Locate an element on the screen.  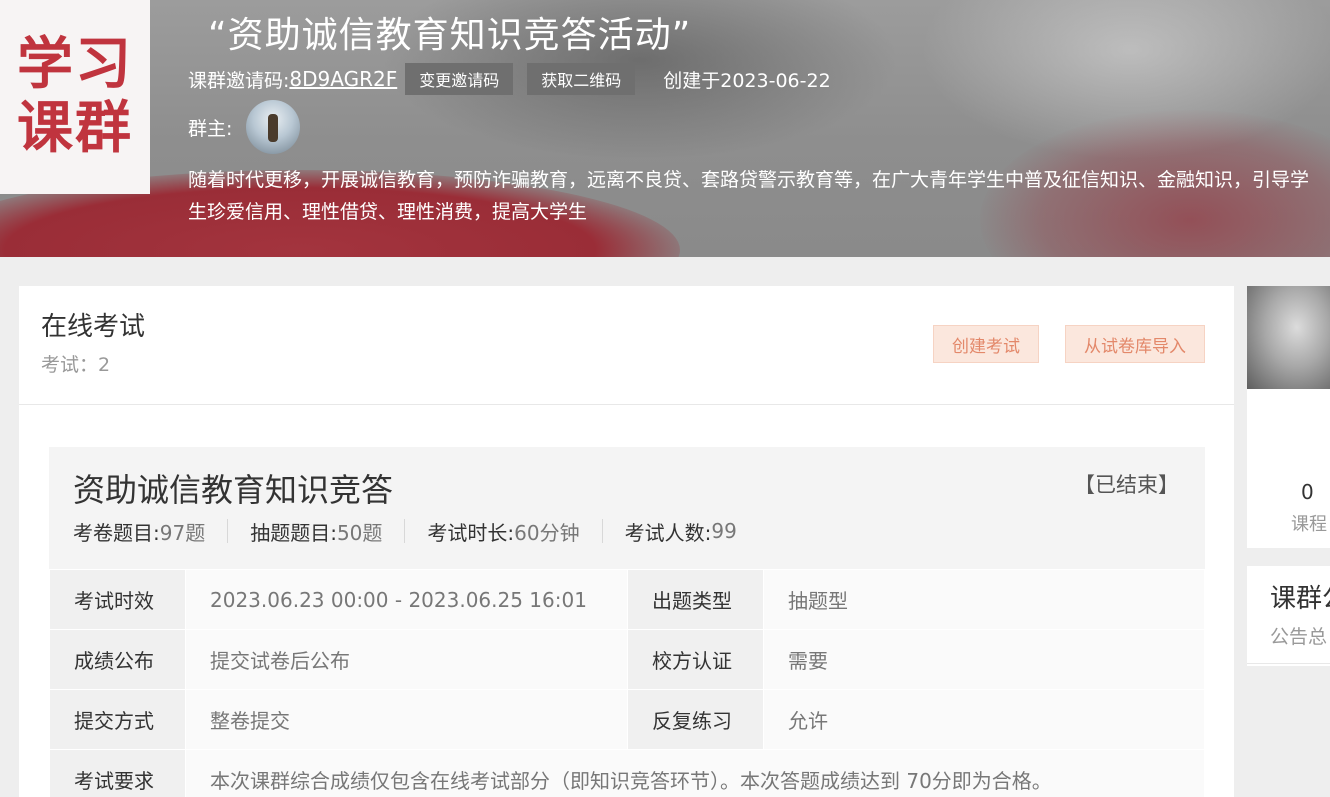
exam-name: 资助诚信教育知识竞答 is located at coordinates (233, 488).